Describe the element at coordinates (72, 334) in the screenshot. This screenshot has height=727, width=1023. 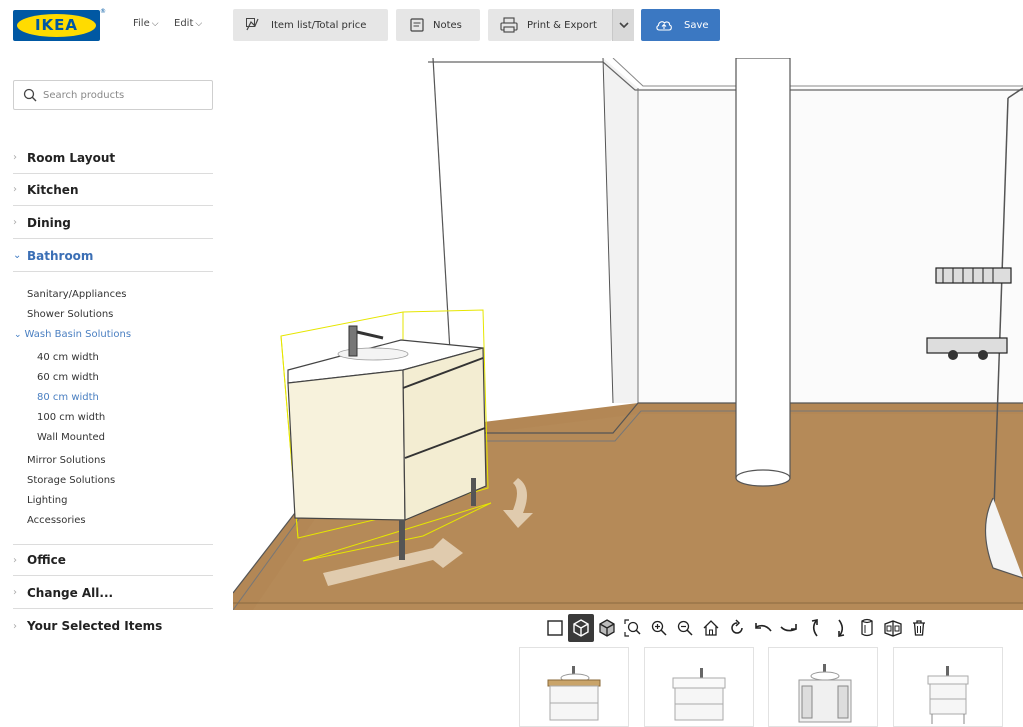
I see `sub-item-wash-basin: ⌄ Wash Basin Solutions` at that location.